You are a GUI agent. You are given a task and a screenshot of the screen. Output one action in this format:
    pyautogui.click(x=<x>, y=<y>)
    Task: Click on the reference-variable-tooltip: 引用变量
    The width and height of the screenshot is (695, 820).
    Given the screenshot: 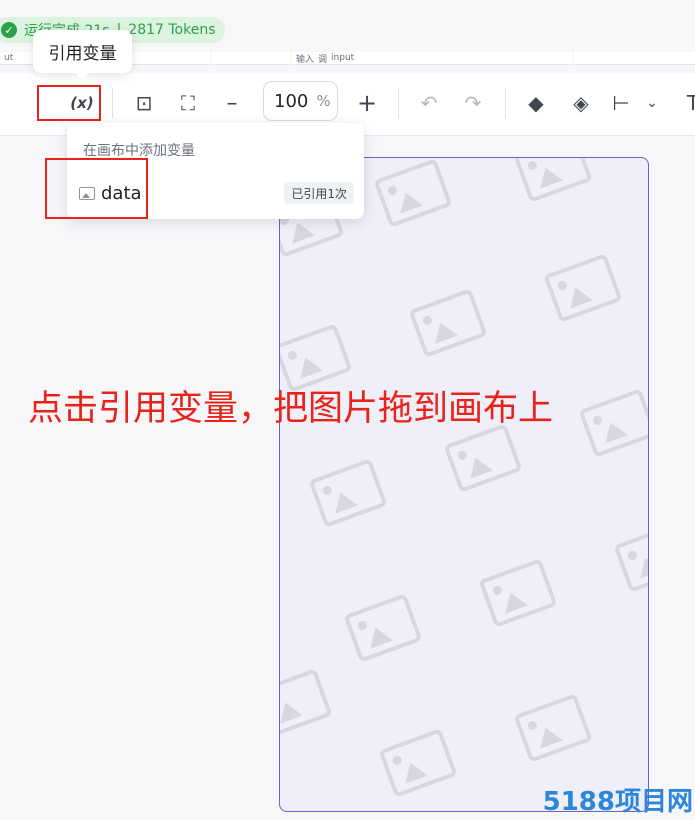 What is the action you would take?
    pyautogui.click(x=82, y=55)
    